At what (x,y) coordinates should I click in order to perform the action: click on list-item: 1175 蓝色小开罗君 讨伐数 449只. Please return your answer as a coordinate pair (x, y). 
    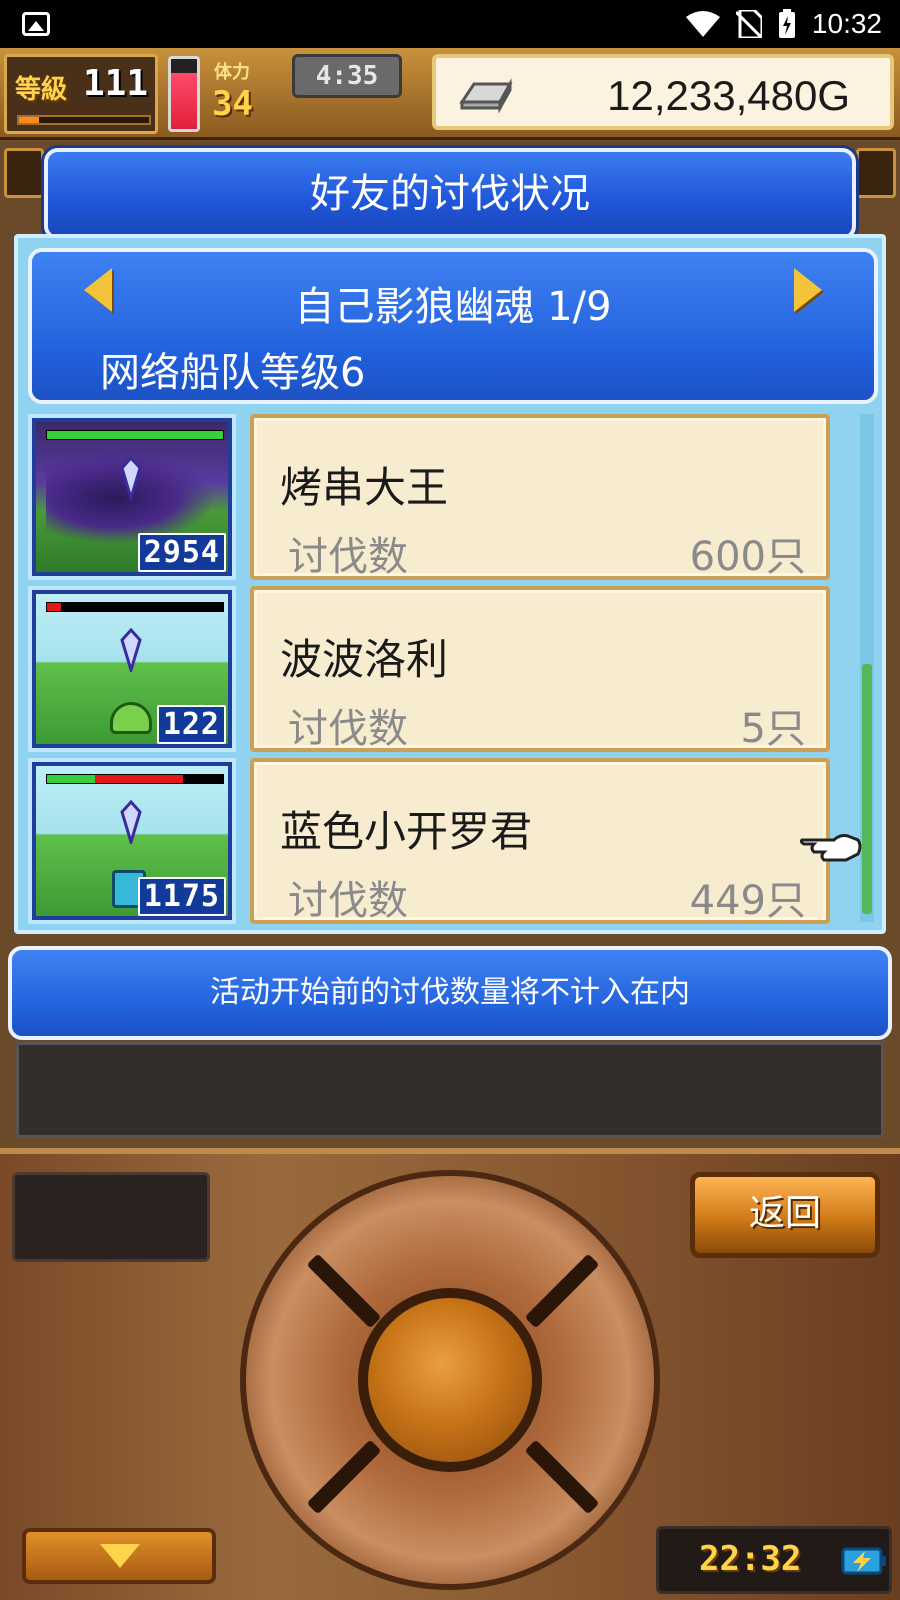
    Looking at the image, I should click on (434, 841).